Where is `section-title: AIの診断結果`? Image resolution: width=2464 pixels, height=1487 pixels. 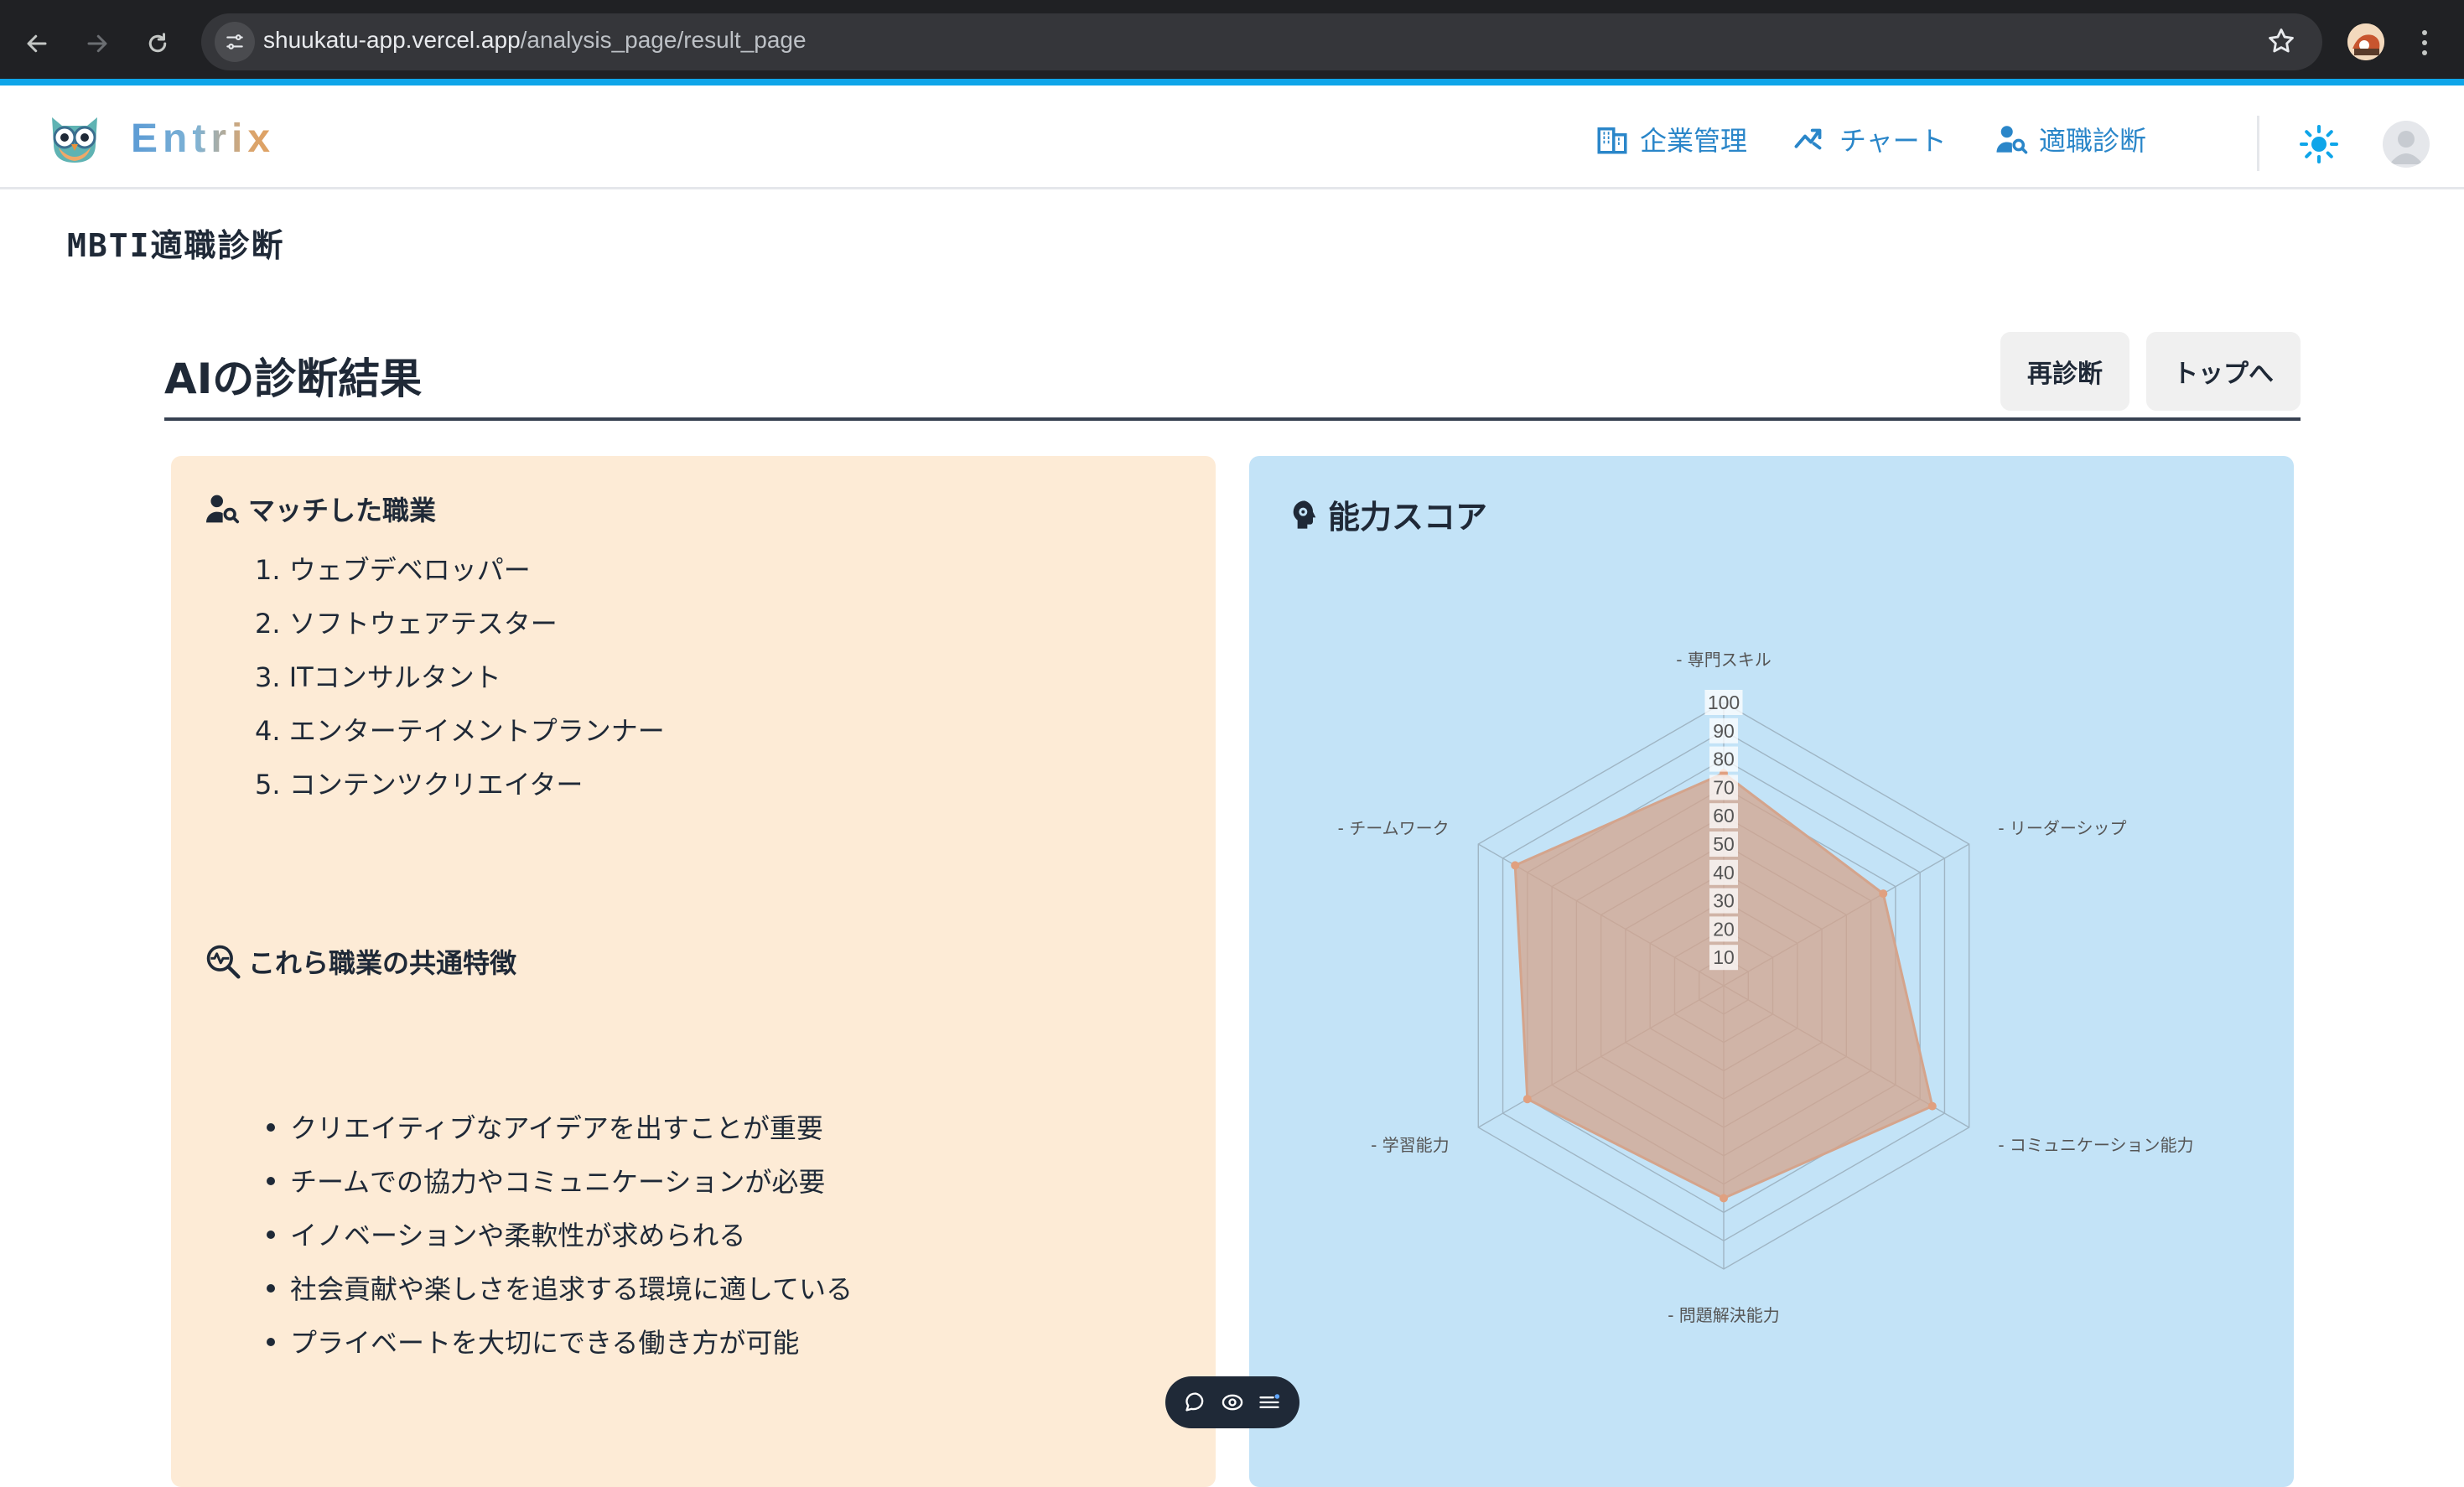
section-title: AIの診断結果 is located at coordinates (294, 379).